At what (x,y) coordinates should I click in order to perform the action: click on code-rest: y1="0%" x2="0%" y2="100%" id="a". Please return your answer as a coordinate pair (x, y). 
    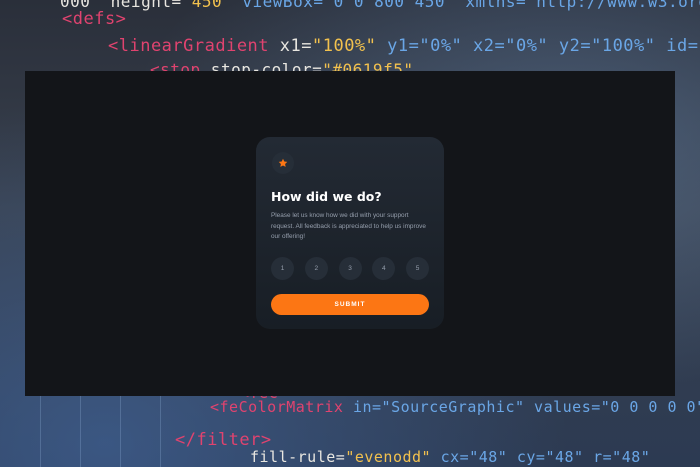
    Looking at the image, I should click on (538, 46).